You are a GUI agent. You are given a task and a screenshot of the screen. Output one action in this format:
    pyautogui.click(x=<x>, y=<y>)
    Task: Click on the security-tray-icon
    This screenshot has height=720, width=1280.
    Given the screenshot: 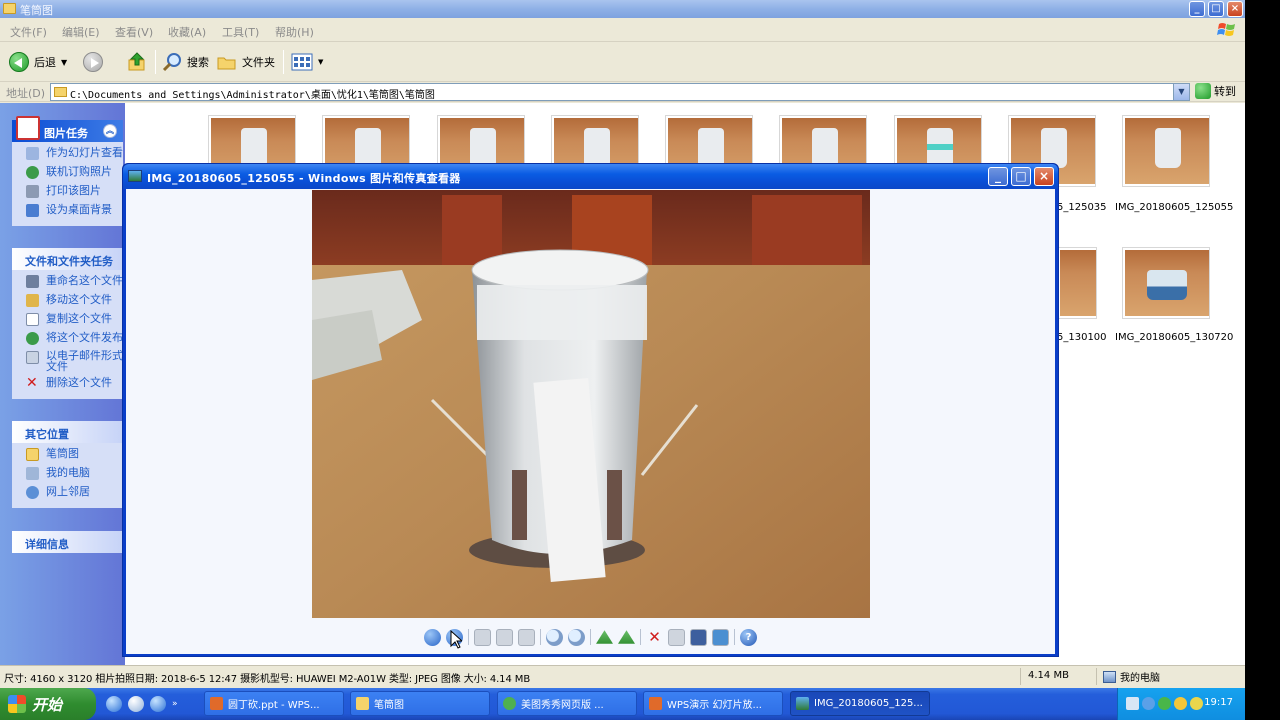 What is the action you would take?
    pyautogui.click(x=1164, y=703)
    